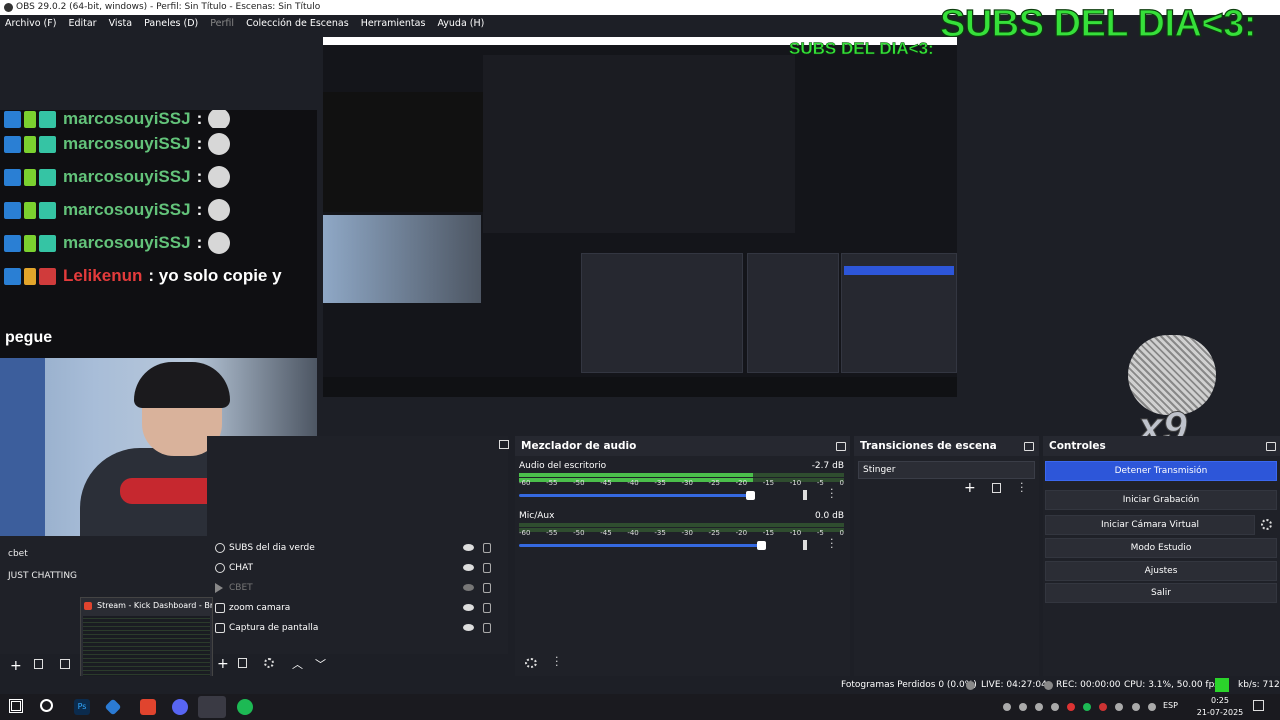 The height and width of the screenshot is (720, 1280). Describe the element at coordinates (687, 483) in the screenshot. I see `meter-tick-label: -30` at that location.